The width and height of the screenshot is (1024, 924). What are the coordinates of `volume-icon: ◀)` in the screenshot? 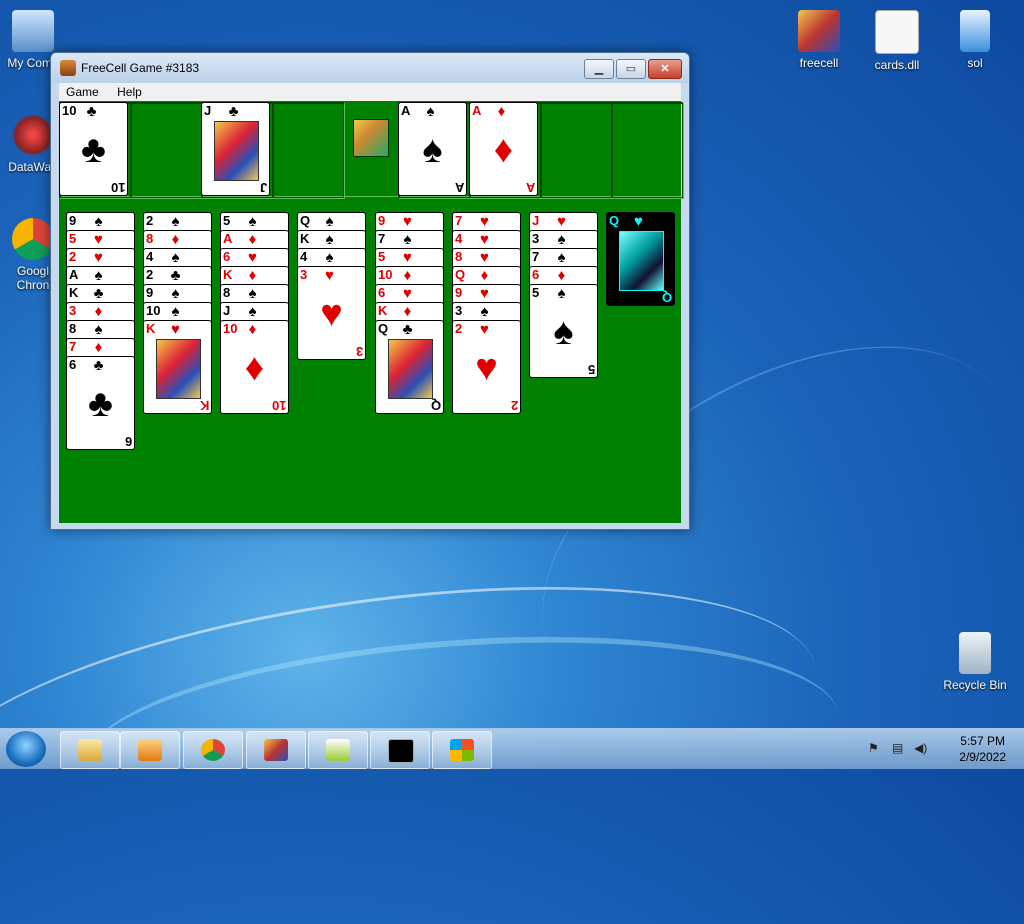 It's located at (922, 748).